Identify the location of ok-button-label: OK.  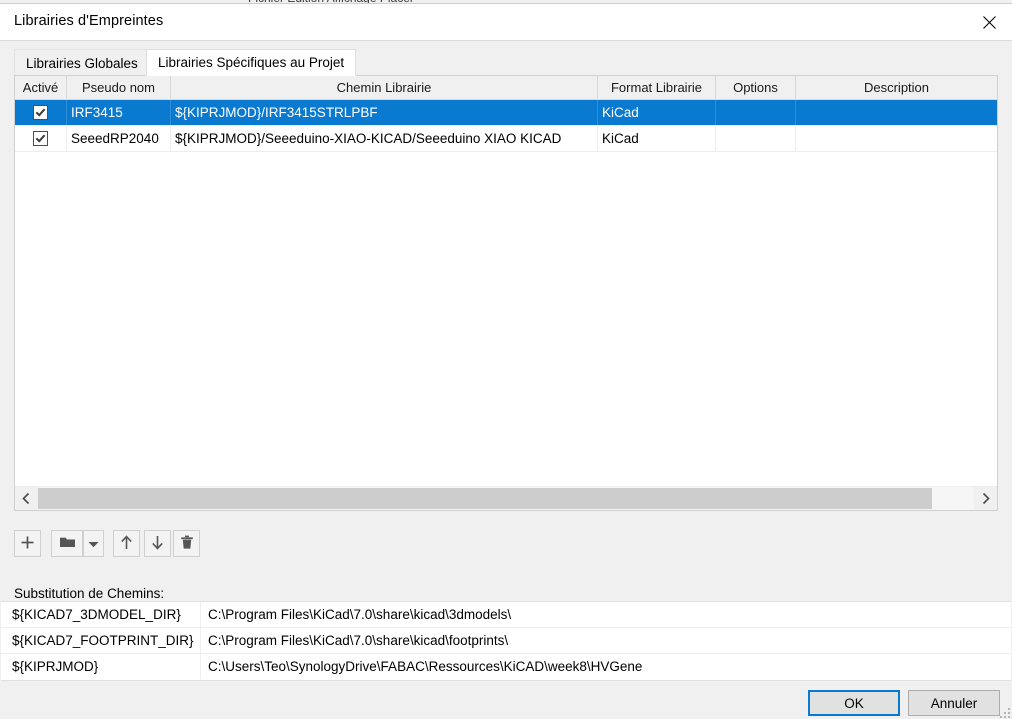
(854, 703).